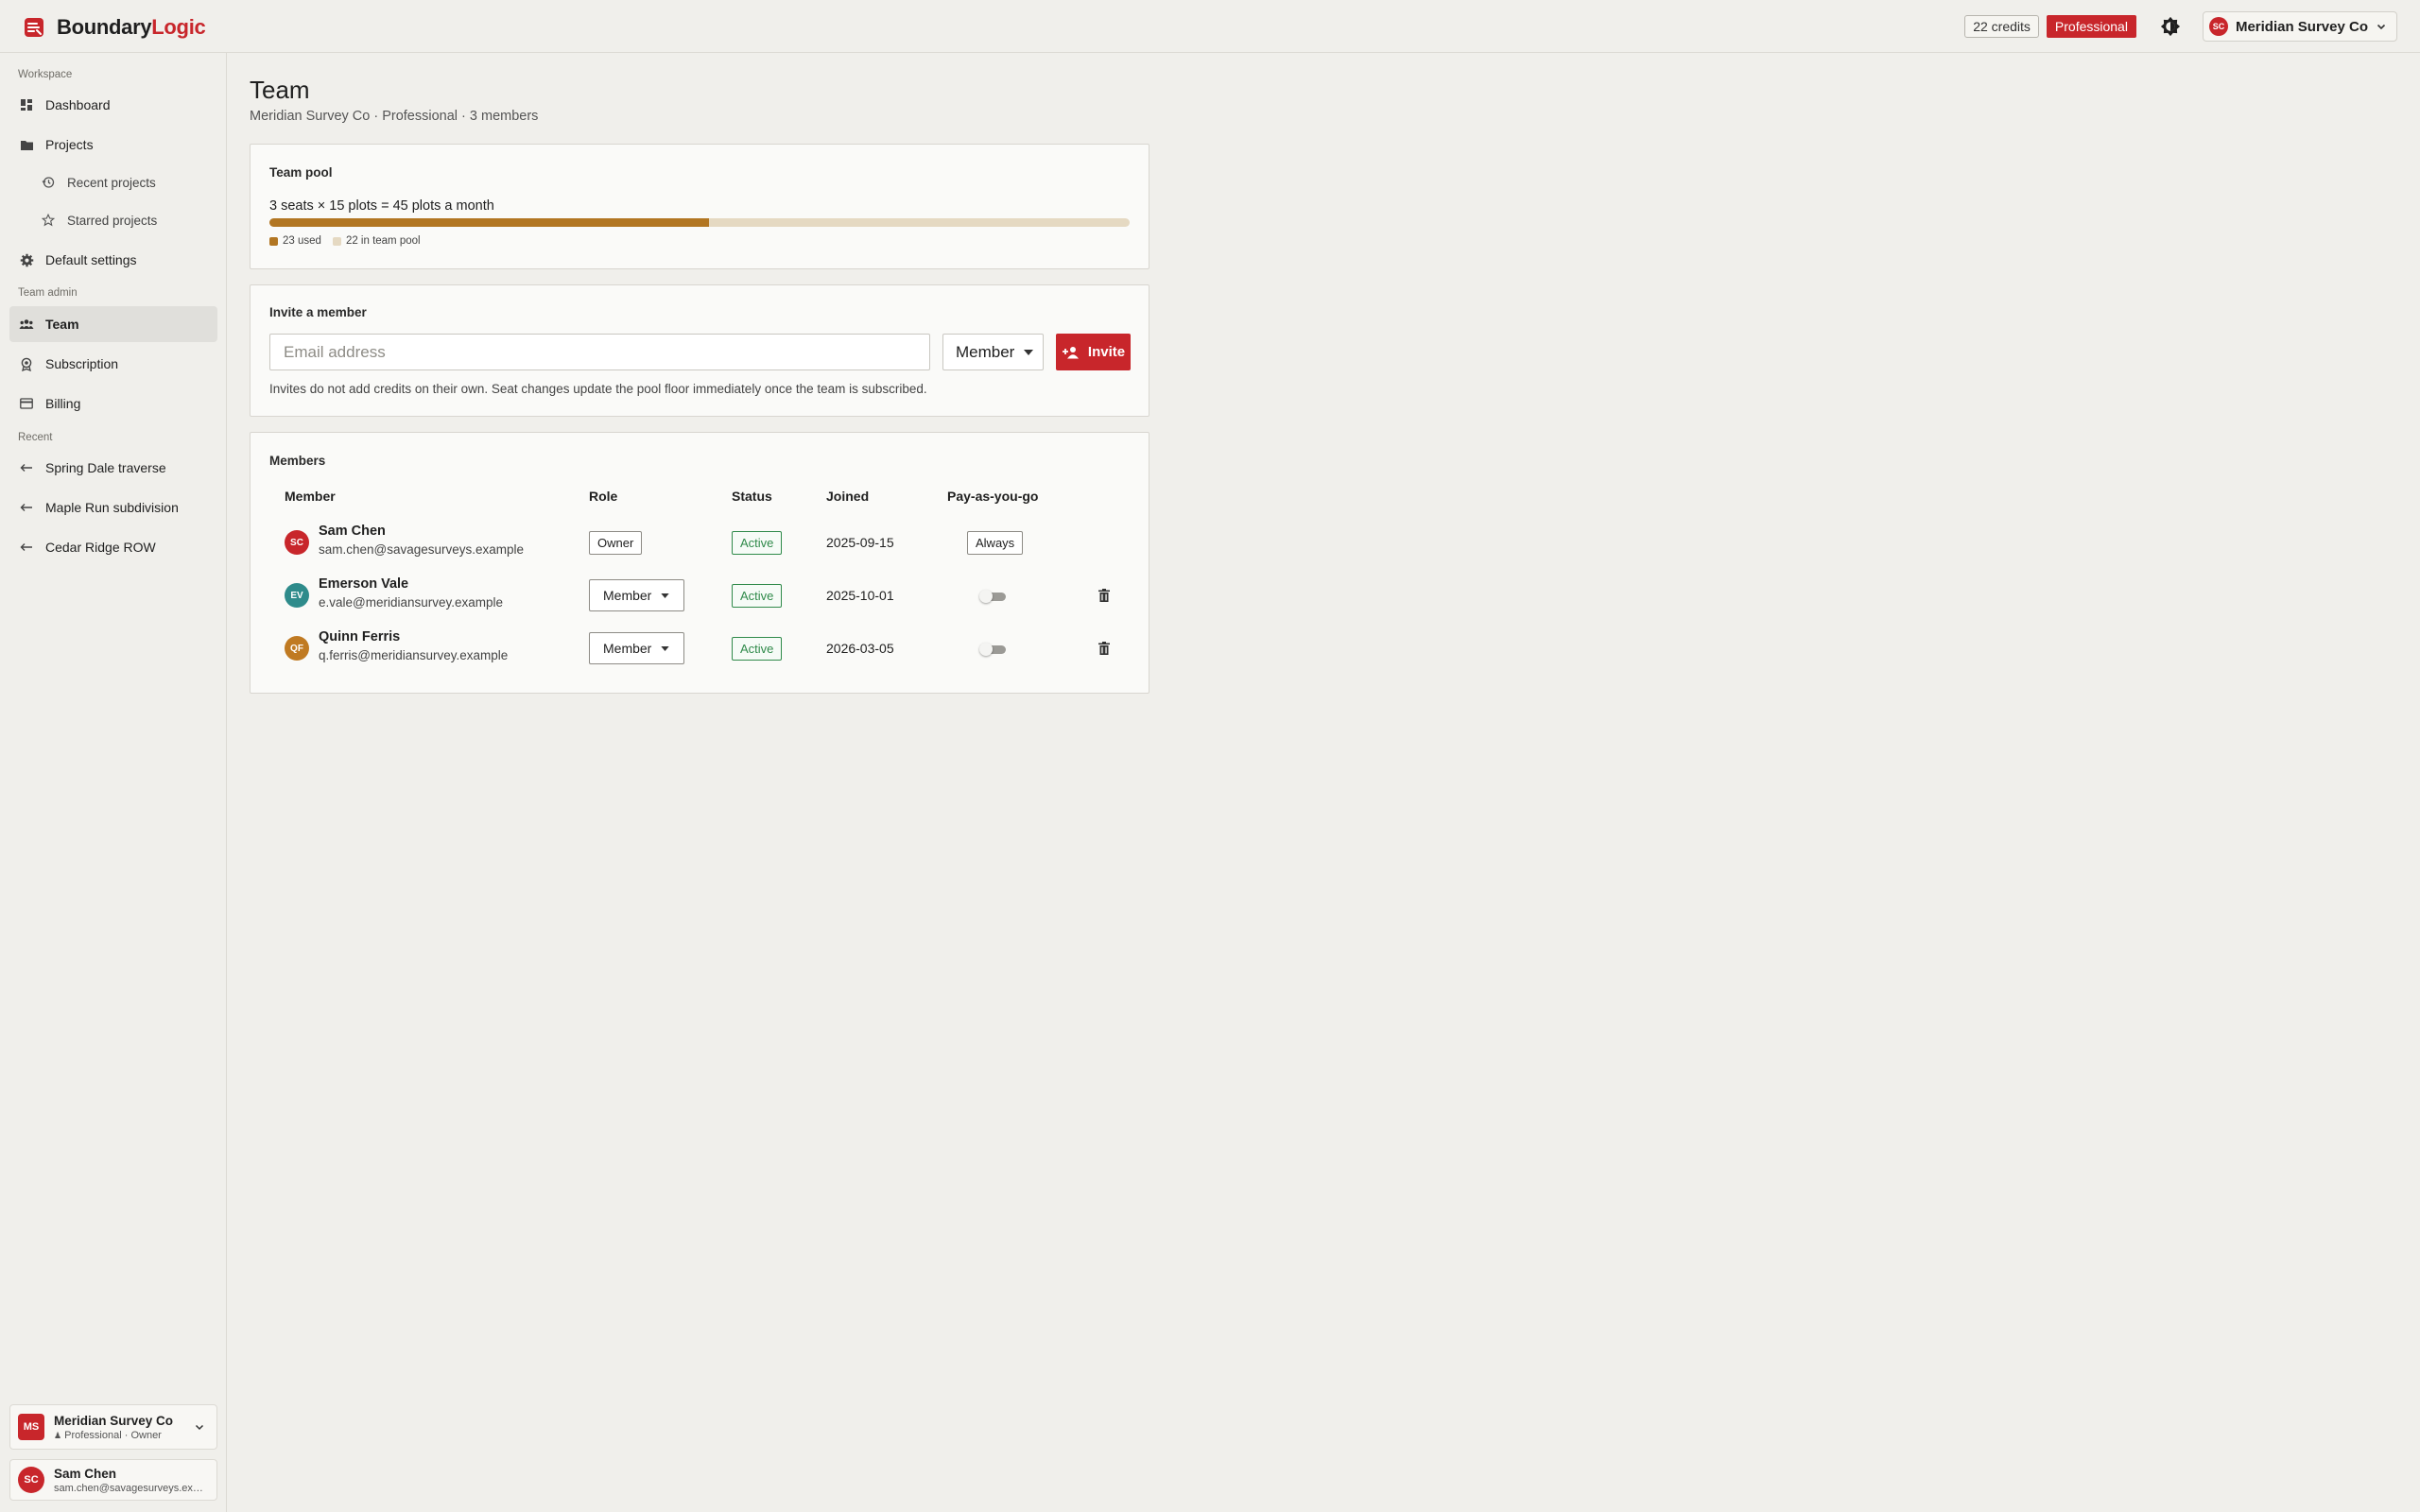 This screenshot has width=2420, height=1512. What do you see at coordinates (26, 259) in the screenshot?
I see `gear-icon` at bounding box center [26, 259].